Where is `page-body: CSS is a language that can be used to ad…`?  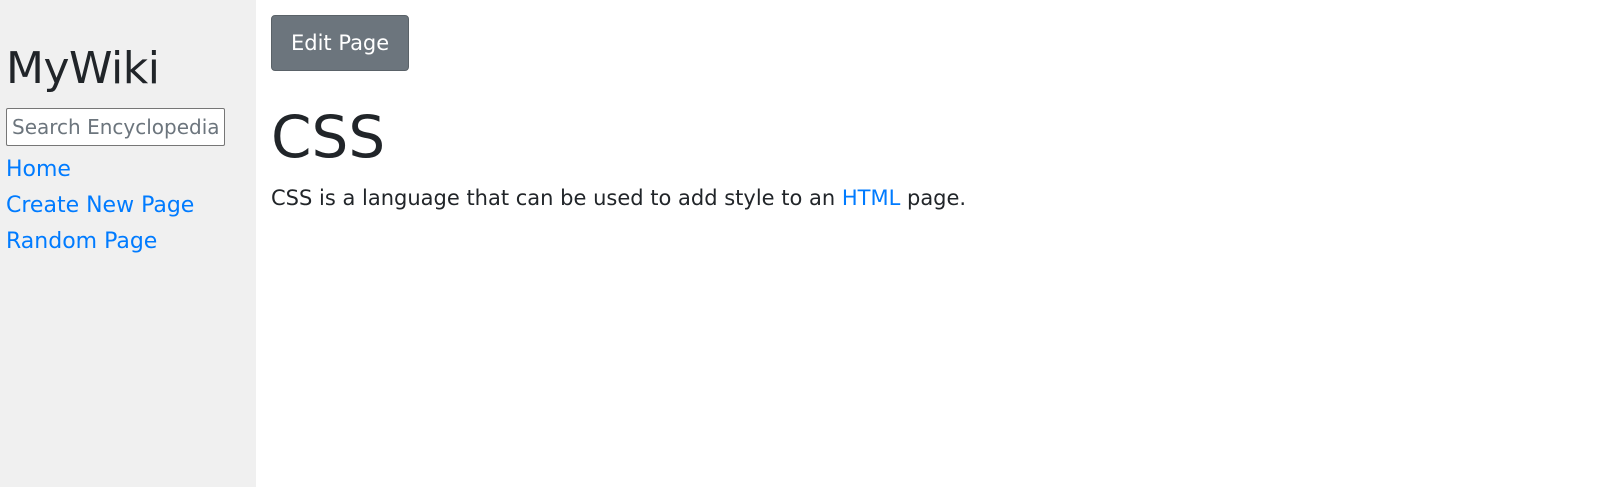
page-body: CSS is a language that can be used to ad… is located at coordinates (947, 198).